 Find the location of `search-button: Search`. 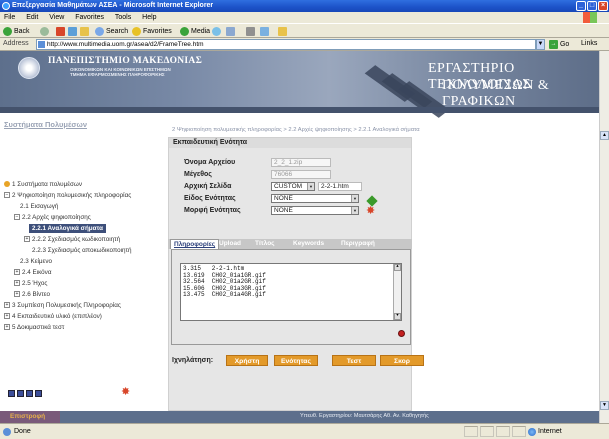

search-button: Search is located at coordinates (111, 31).